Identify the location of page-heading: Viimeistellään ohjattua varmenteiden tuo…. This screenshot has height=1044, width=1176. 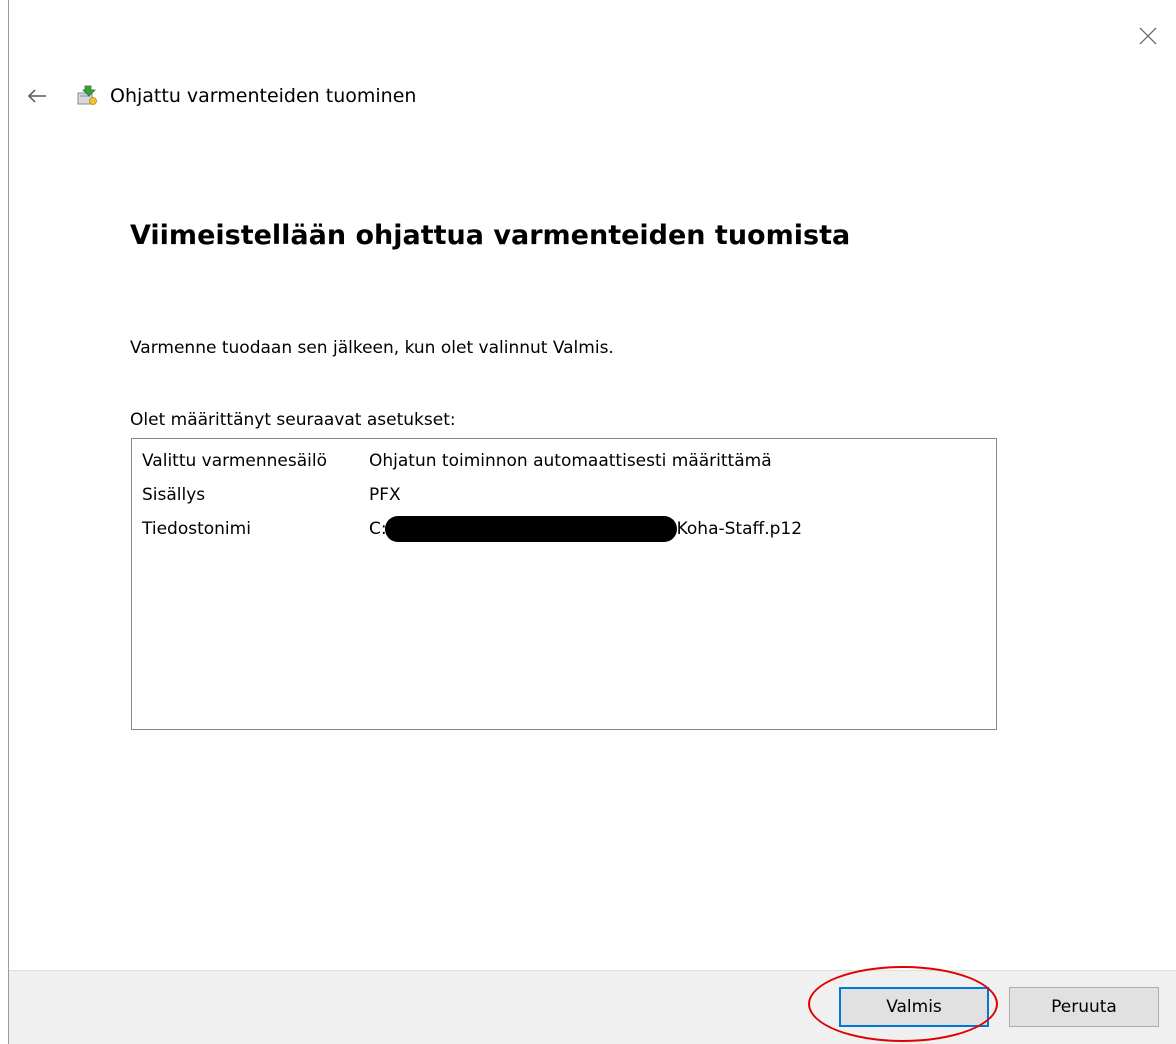
(490, 235).